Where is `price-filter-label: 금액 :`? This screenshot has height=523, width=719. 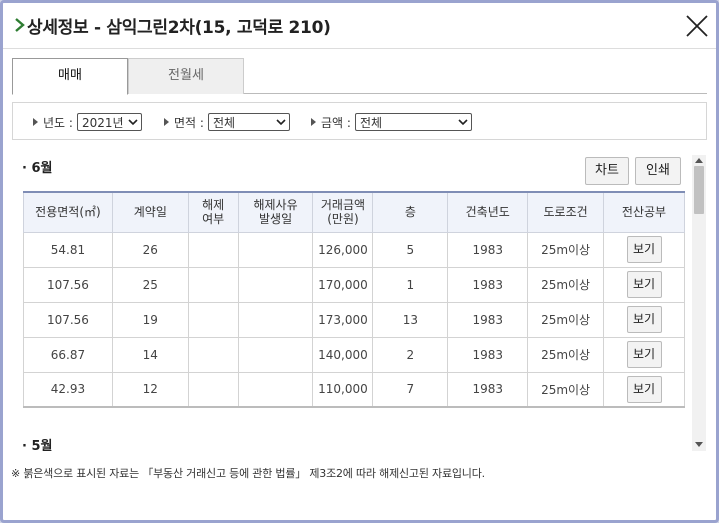 price-filter-label: 금액 : is located at coordinates (336, 122).